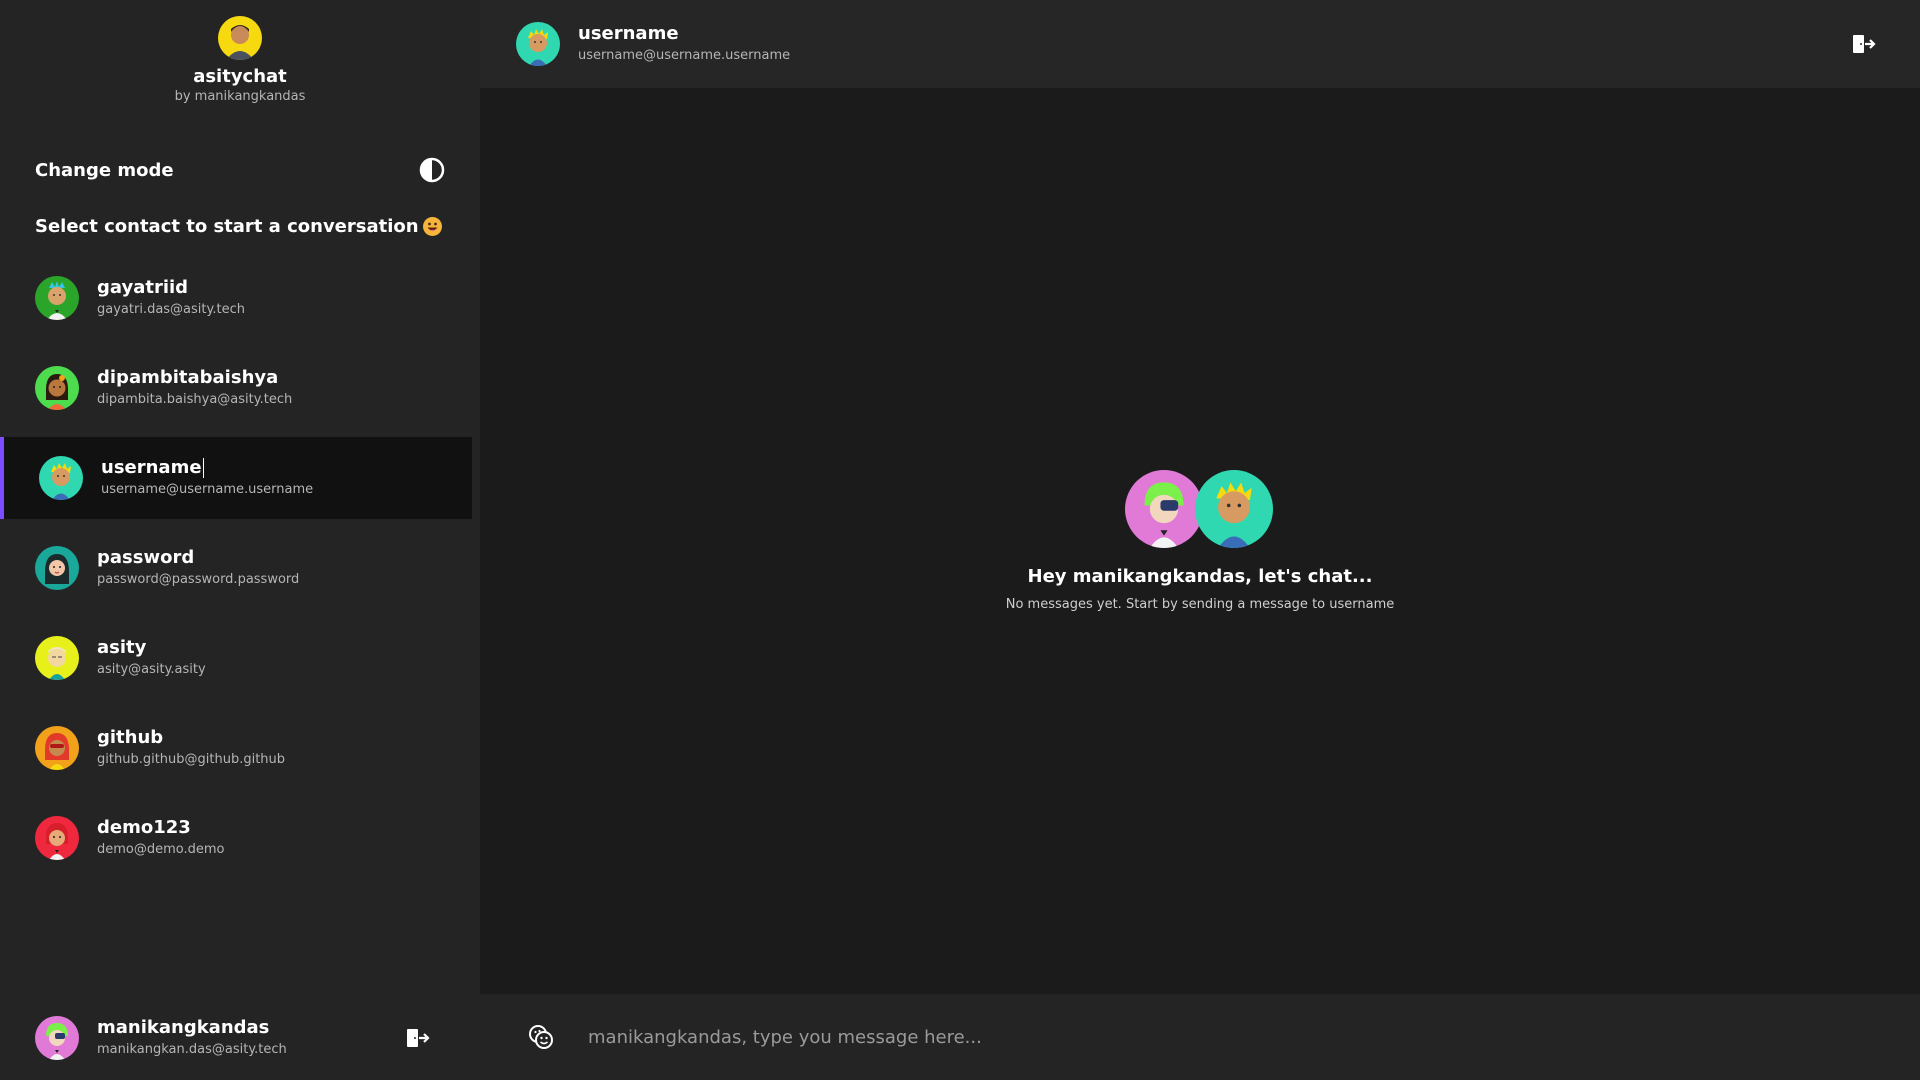 Image resolution: width=1920 pixels, height=1080 pixels. Describe the element at coordinates (628, 33) in the screenshot. I see `chat-partner-name: username` at that location.